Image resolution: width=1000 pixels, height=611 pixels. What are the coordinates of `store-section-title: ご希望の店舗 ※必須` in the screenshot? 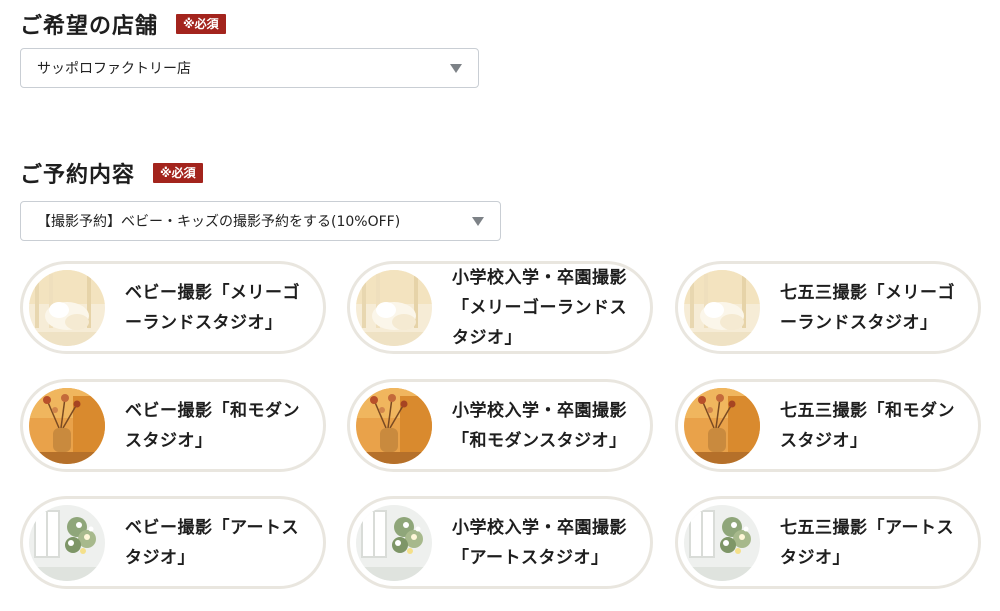 It's located at (123, 24).